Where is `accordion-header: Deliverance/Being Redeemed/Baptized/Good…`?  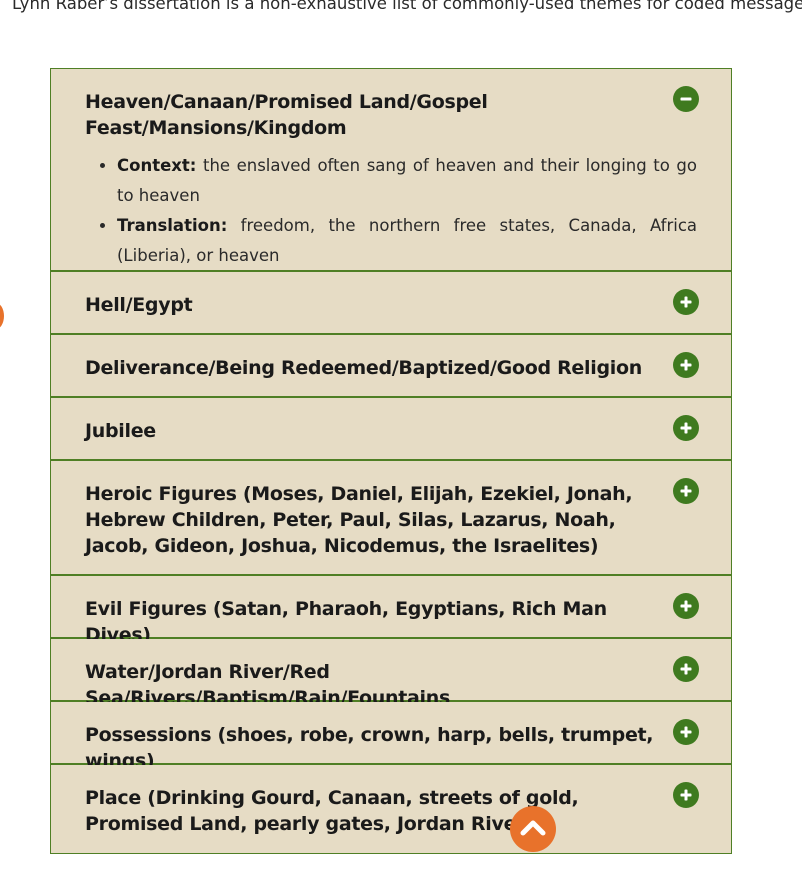
accordion-header: Deliverance/Being Redeemed/Baptized/Good… is located at coordinates (392, 358).